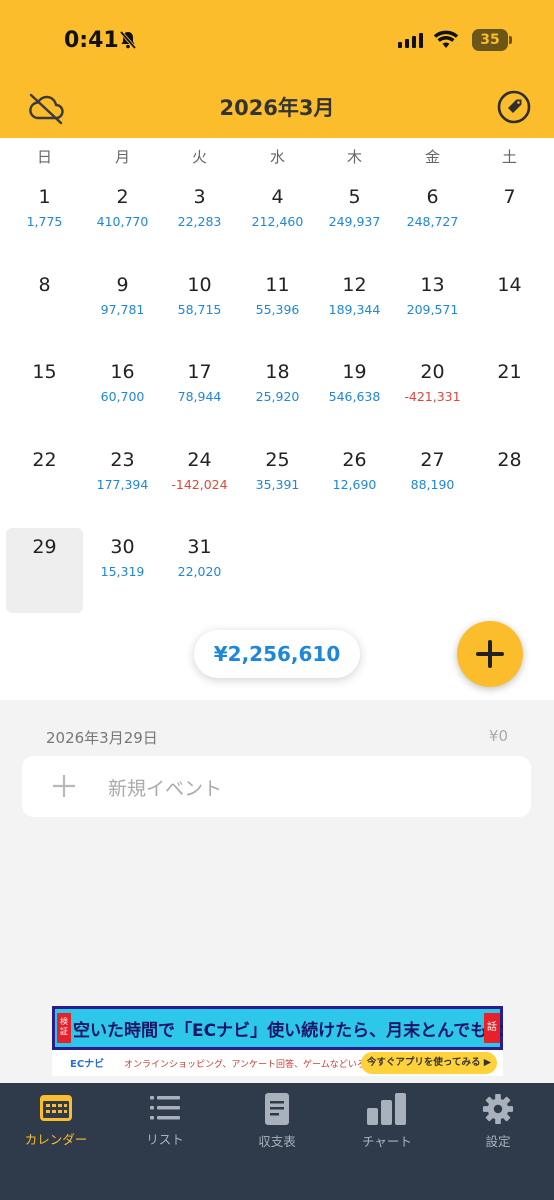 This screenshot has width=554, height=1200. I want to click on calendar-day: 20 -421,331, so click(432, 396).